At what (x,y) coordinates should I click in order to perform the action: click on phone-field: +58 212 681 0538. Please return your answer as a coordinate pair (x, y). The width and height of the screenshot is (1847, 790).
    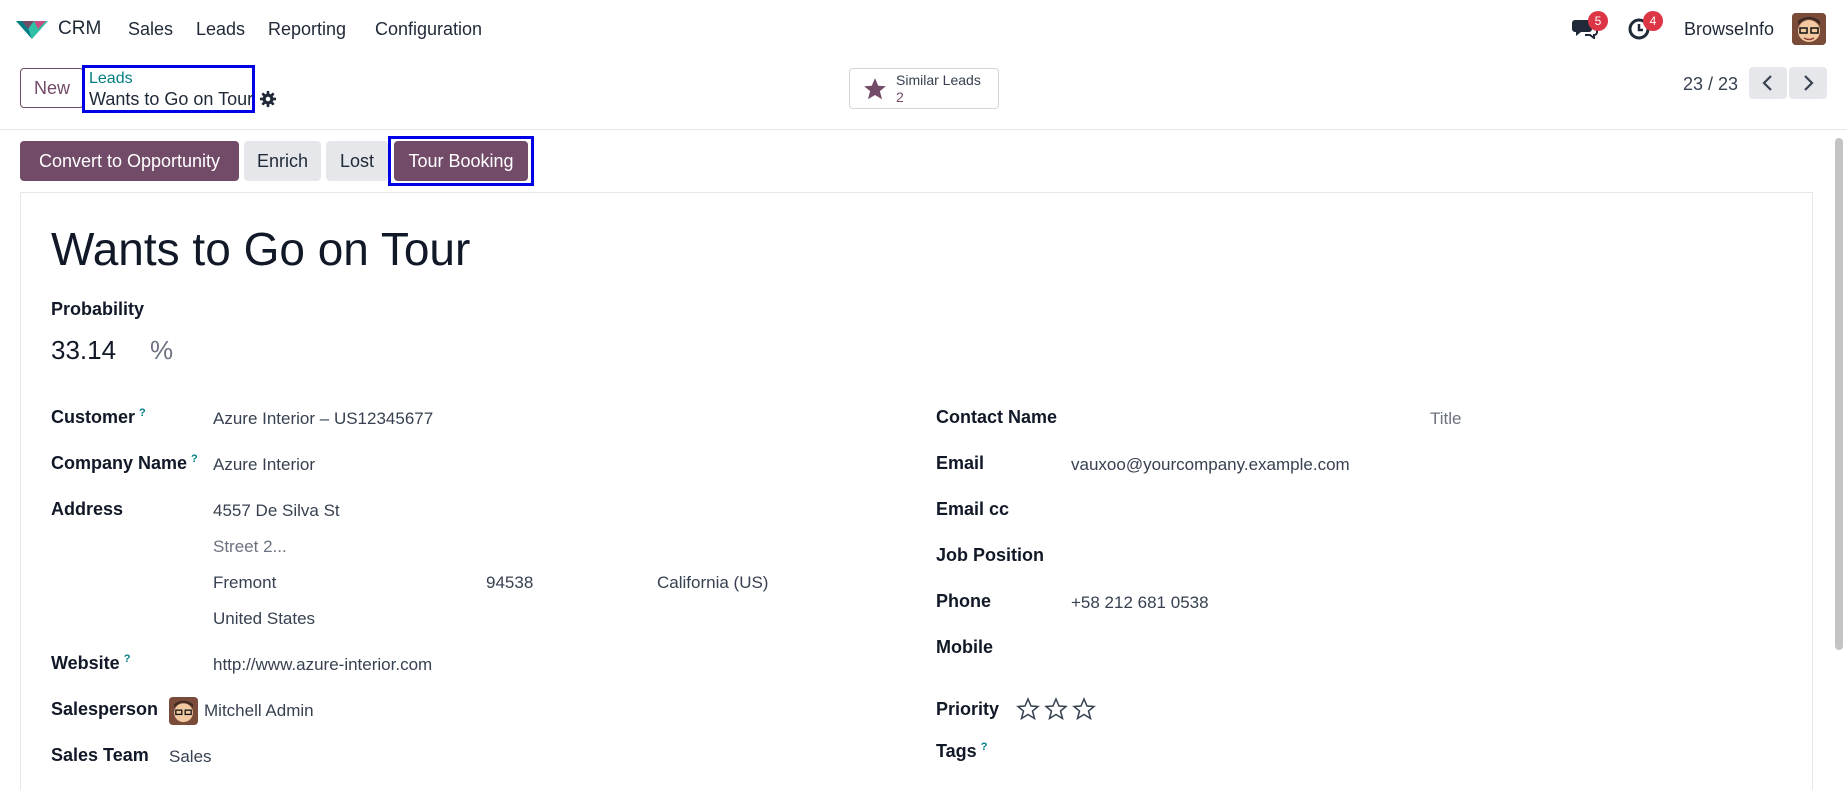
    Looking at the image, I should click on (1140, 603).